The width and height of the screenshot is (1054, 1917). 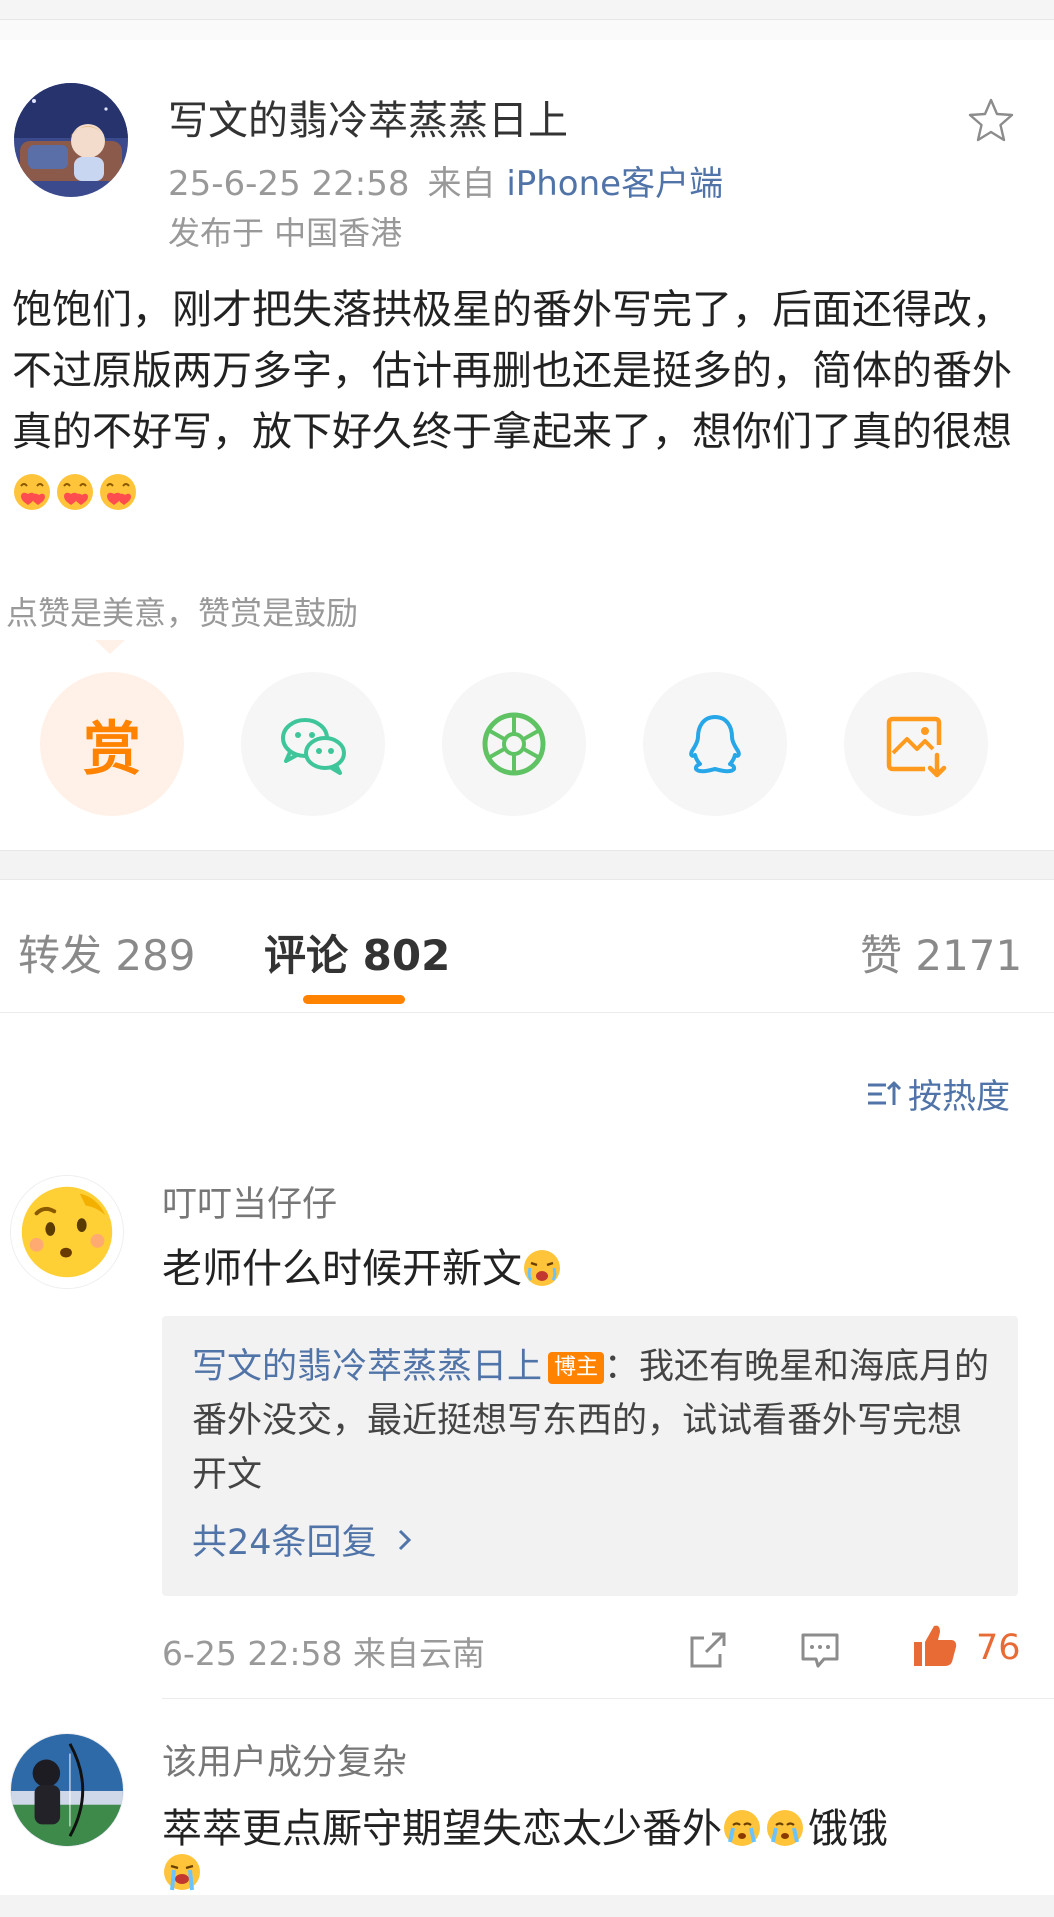 What do you see at coordinates (342, 1269) in the screenshot?
I see `comment-text-body: 老师什么时候开新文` at bounding box center [342, 1269].